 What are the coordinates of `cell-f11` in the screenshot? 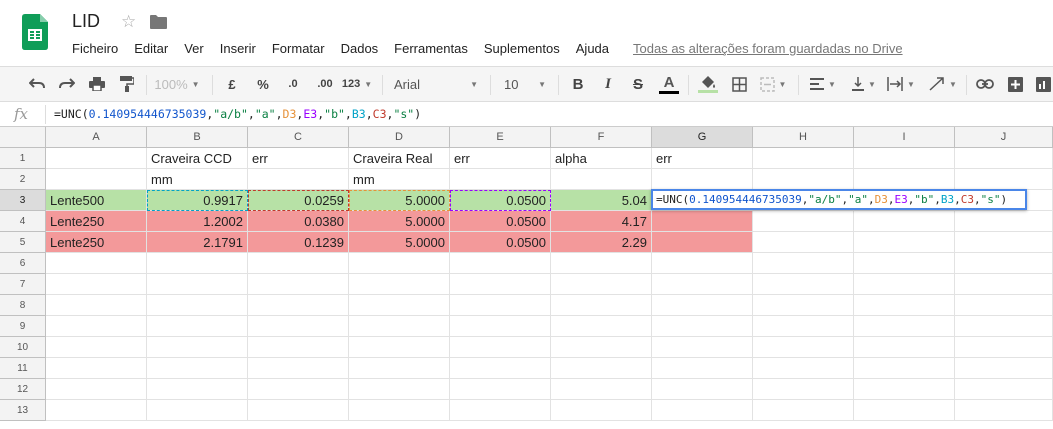 It's located at (601, 368).